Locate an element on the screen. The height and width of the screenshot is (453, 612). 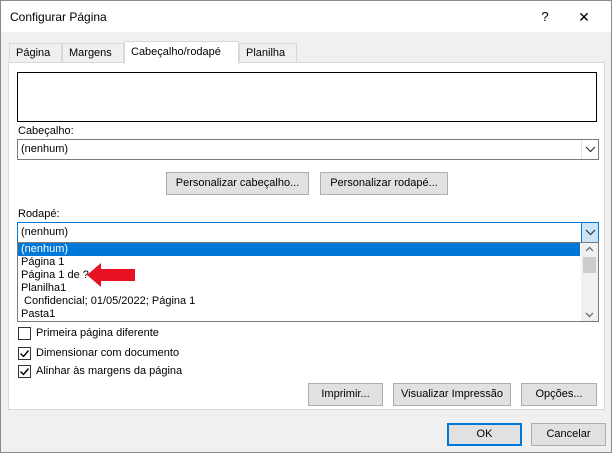
help-button: ? is located at coordinates (545, 17).